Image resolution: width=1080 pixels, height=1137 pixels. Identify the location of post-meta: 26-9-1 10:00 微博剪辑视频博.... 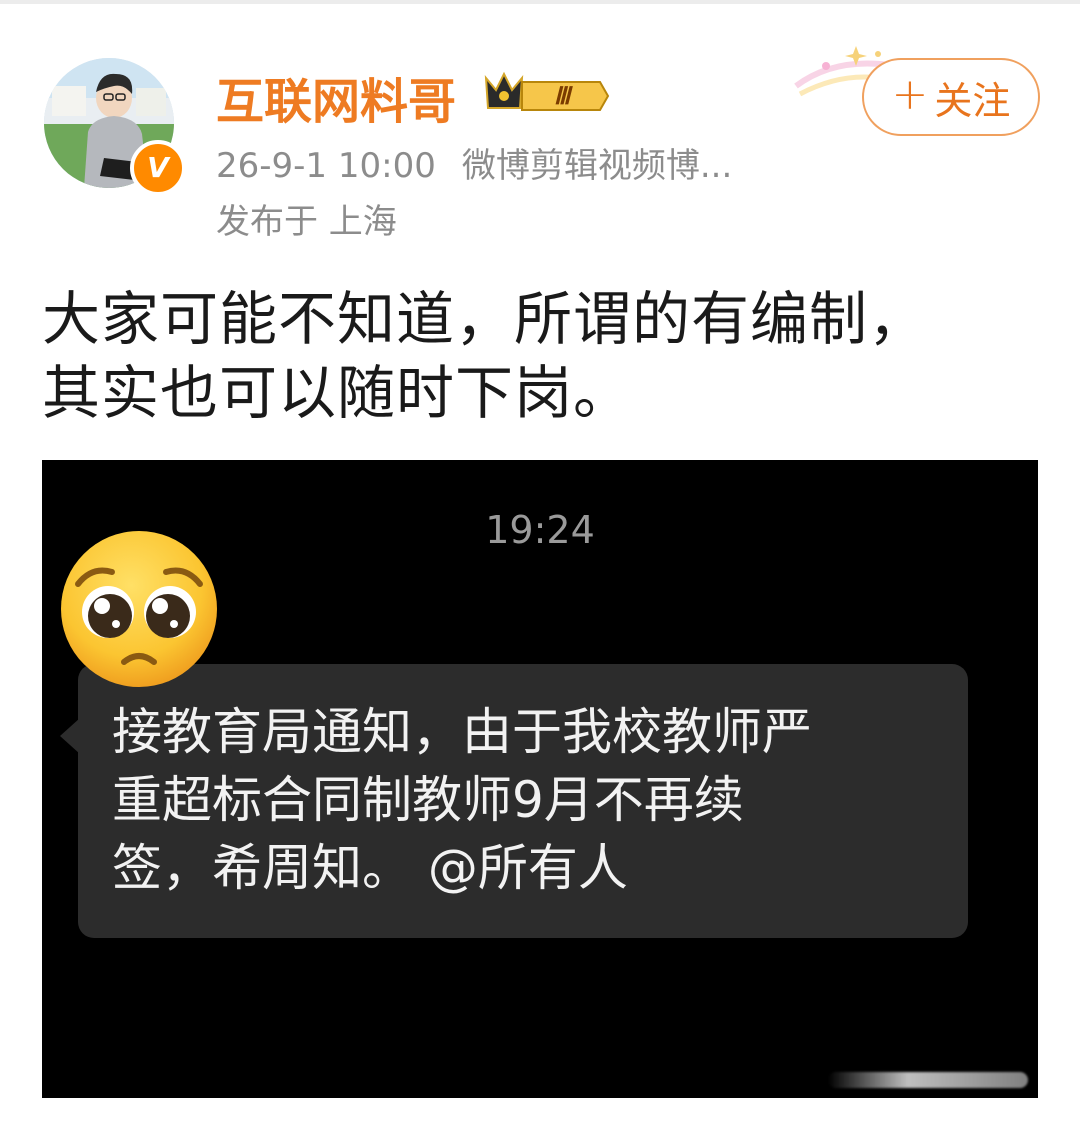
(474, 162).